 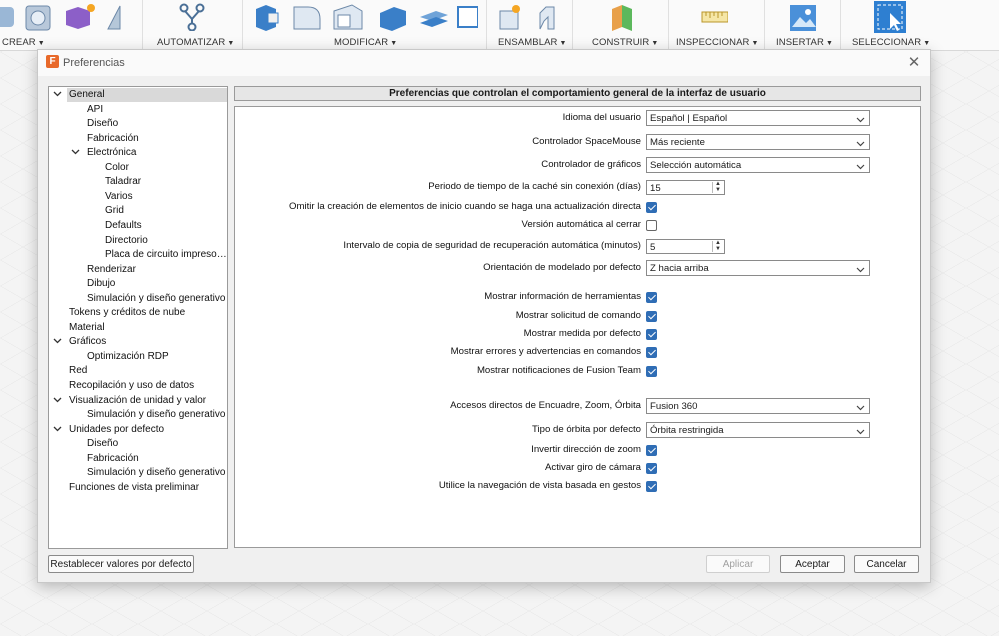 I want to click on tree-item: Gráficos, so click(x=87, y=342).